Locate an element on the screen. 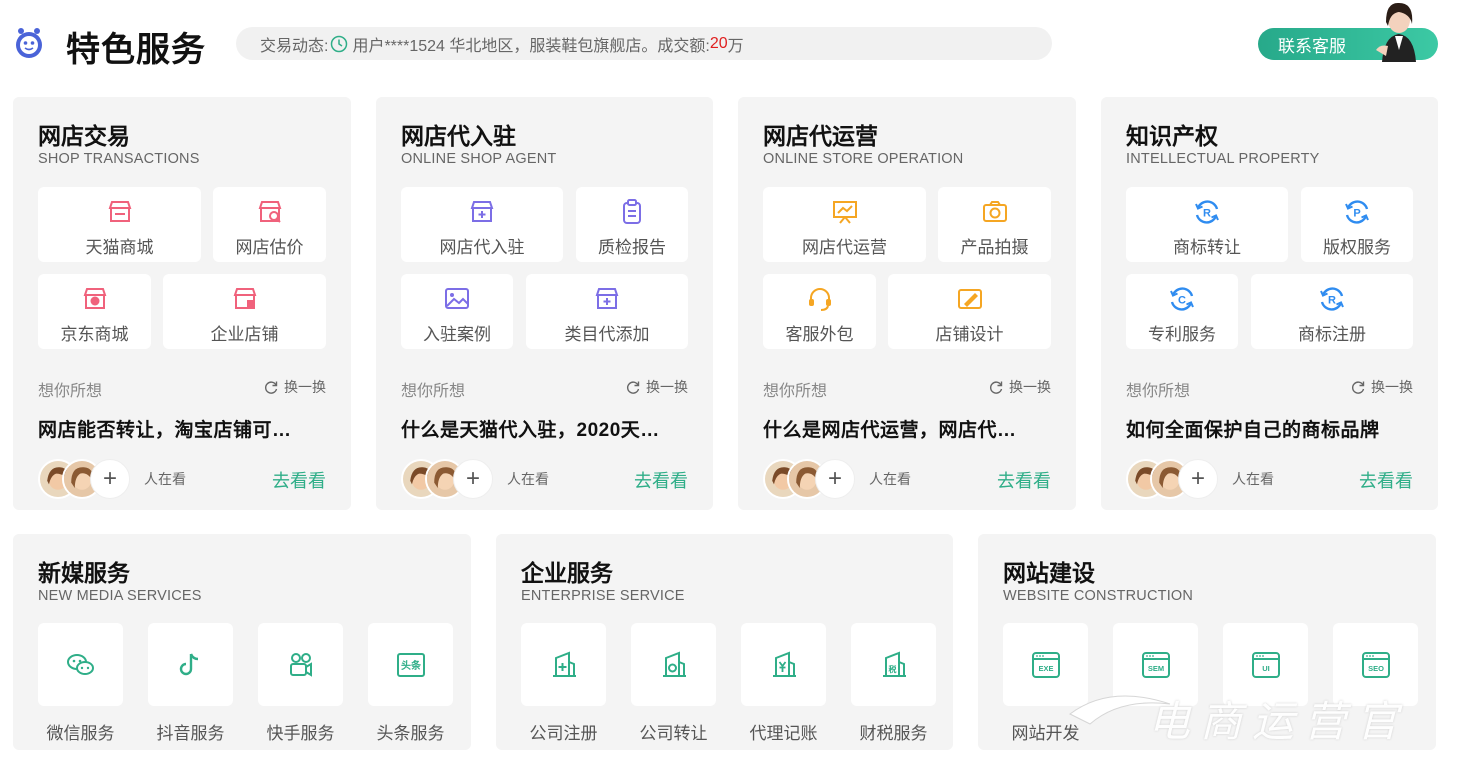 The image size is (1459, 765). camera-icon is located at coordinates (994, 211).